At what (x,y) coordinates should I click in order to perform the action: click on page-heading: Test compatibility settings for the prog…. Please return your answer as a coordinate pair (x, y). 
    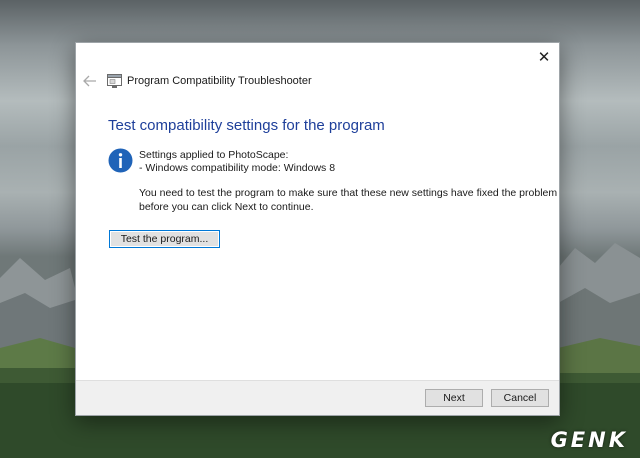
    Looking at the image, I should click on (246, 125).